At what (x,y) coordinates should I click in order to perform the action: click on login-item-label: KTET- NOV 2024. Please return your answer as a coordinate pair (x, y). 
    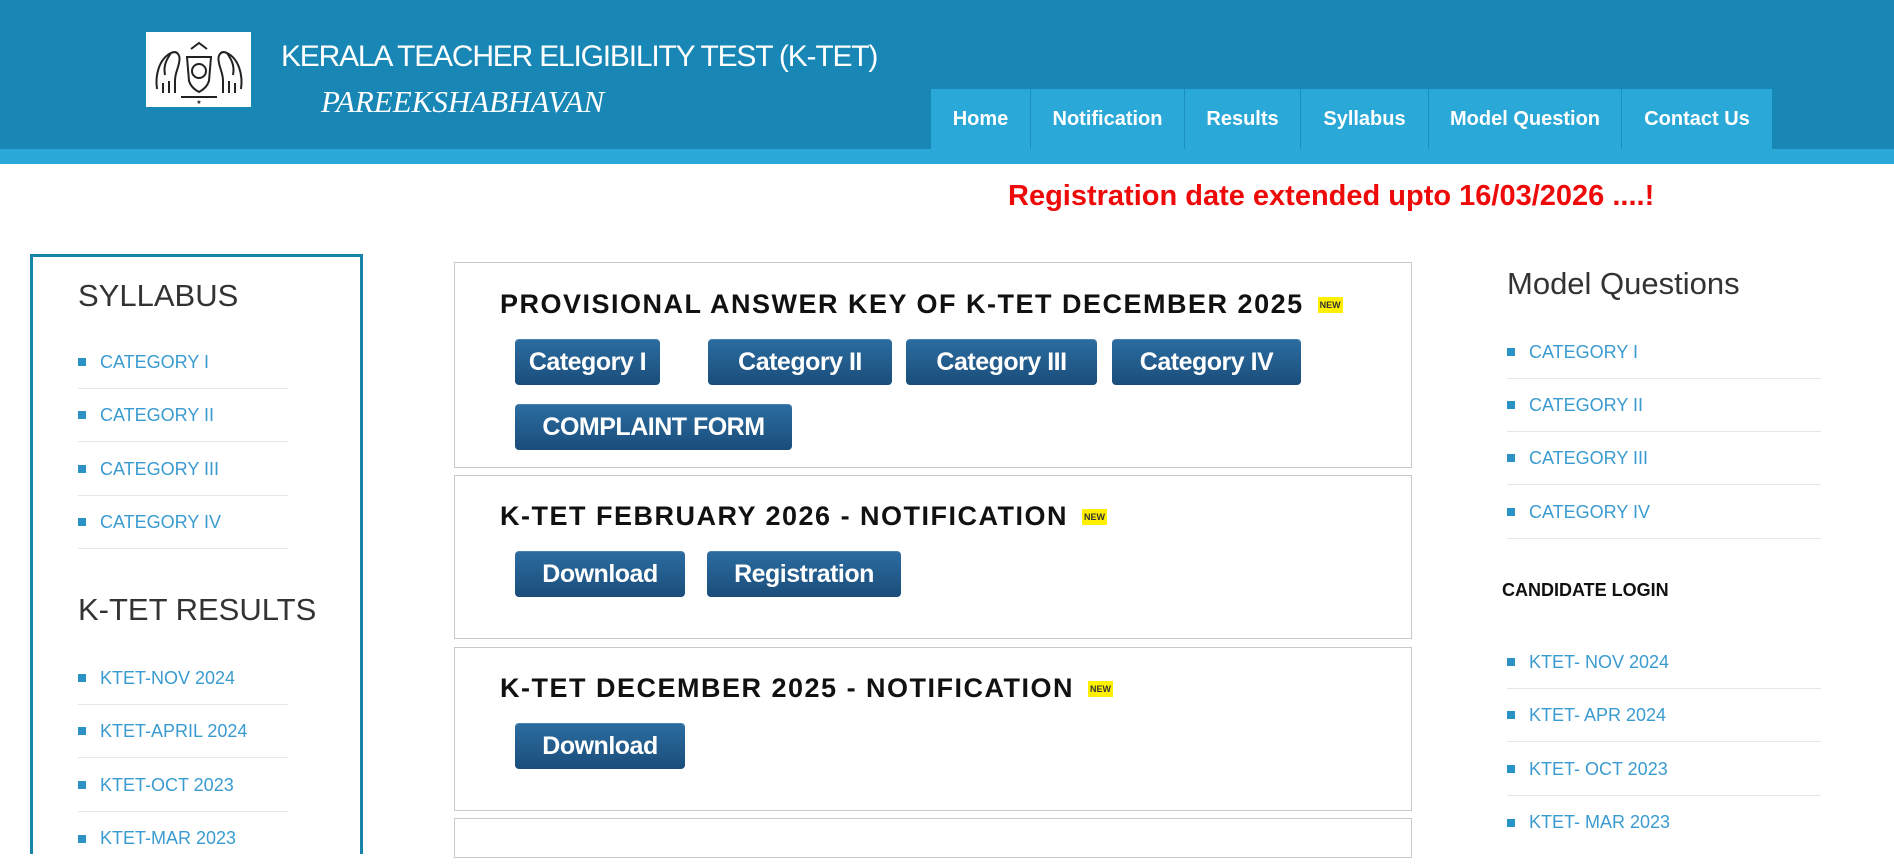
    Looking at the image, I should click on (1599, 661).